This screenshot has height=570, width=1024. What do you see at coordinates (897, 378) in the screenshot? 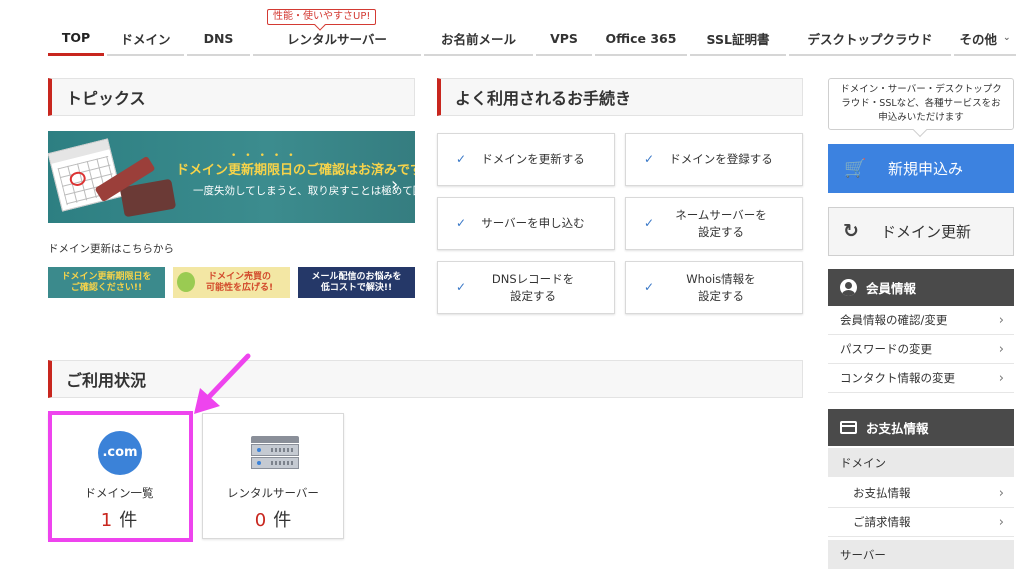
I see `menu-label: コンタクト情報の変更` at bounding box center [897, 378].